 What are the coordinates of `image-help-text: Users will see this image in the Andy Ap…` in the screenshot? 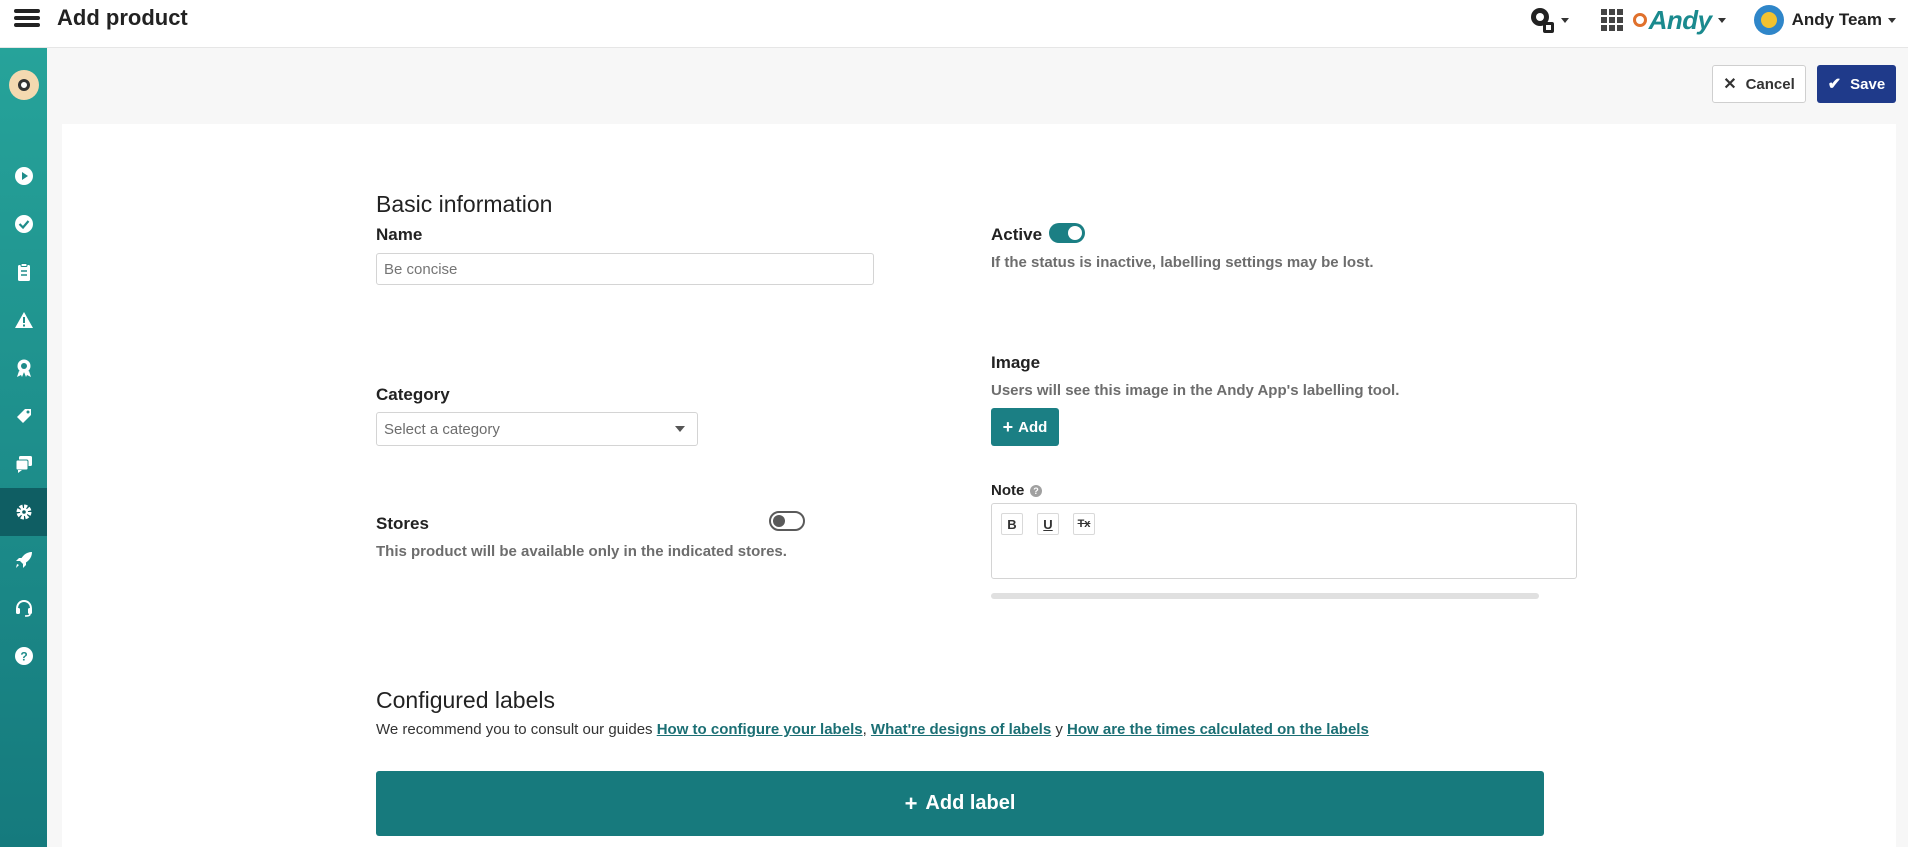 It's located at (1195, 390).